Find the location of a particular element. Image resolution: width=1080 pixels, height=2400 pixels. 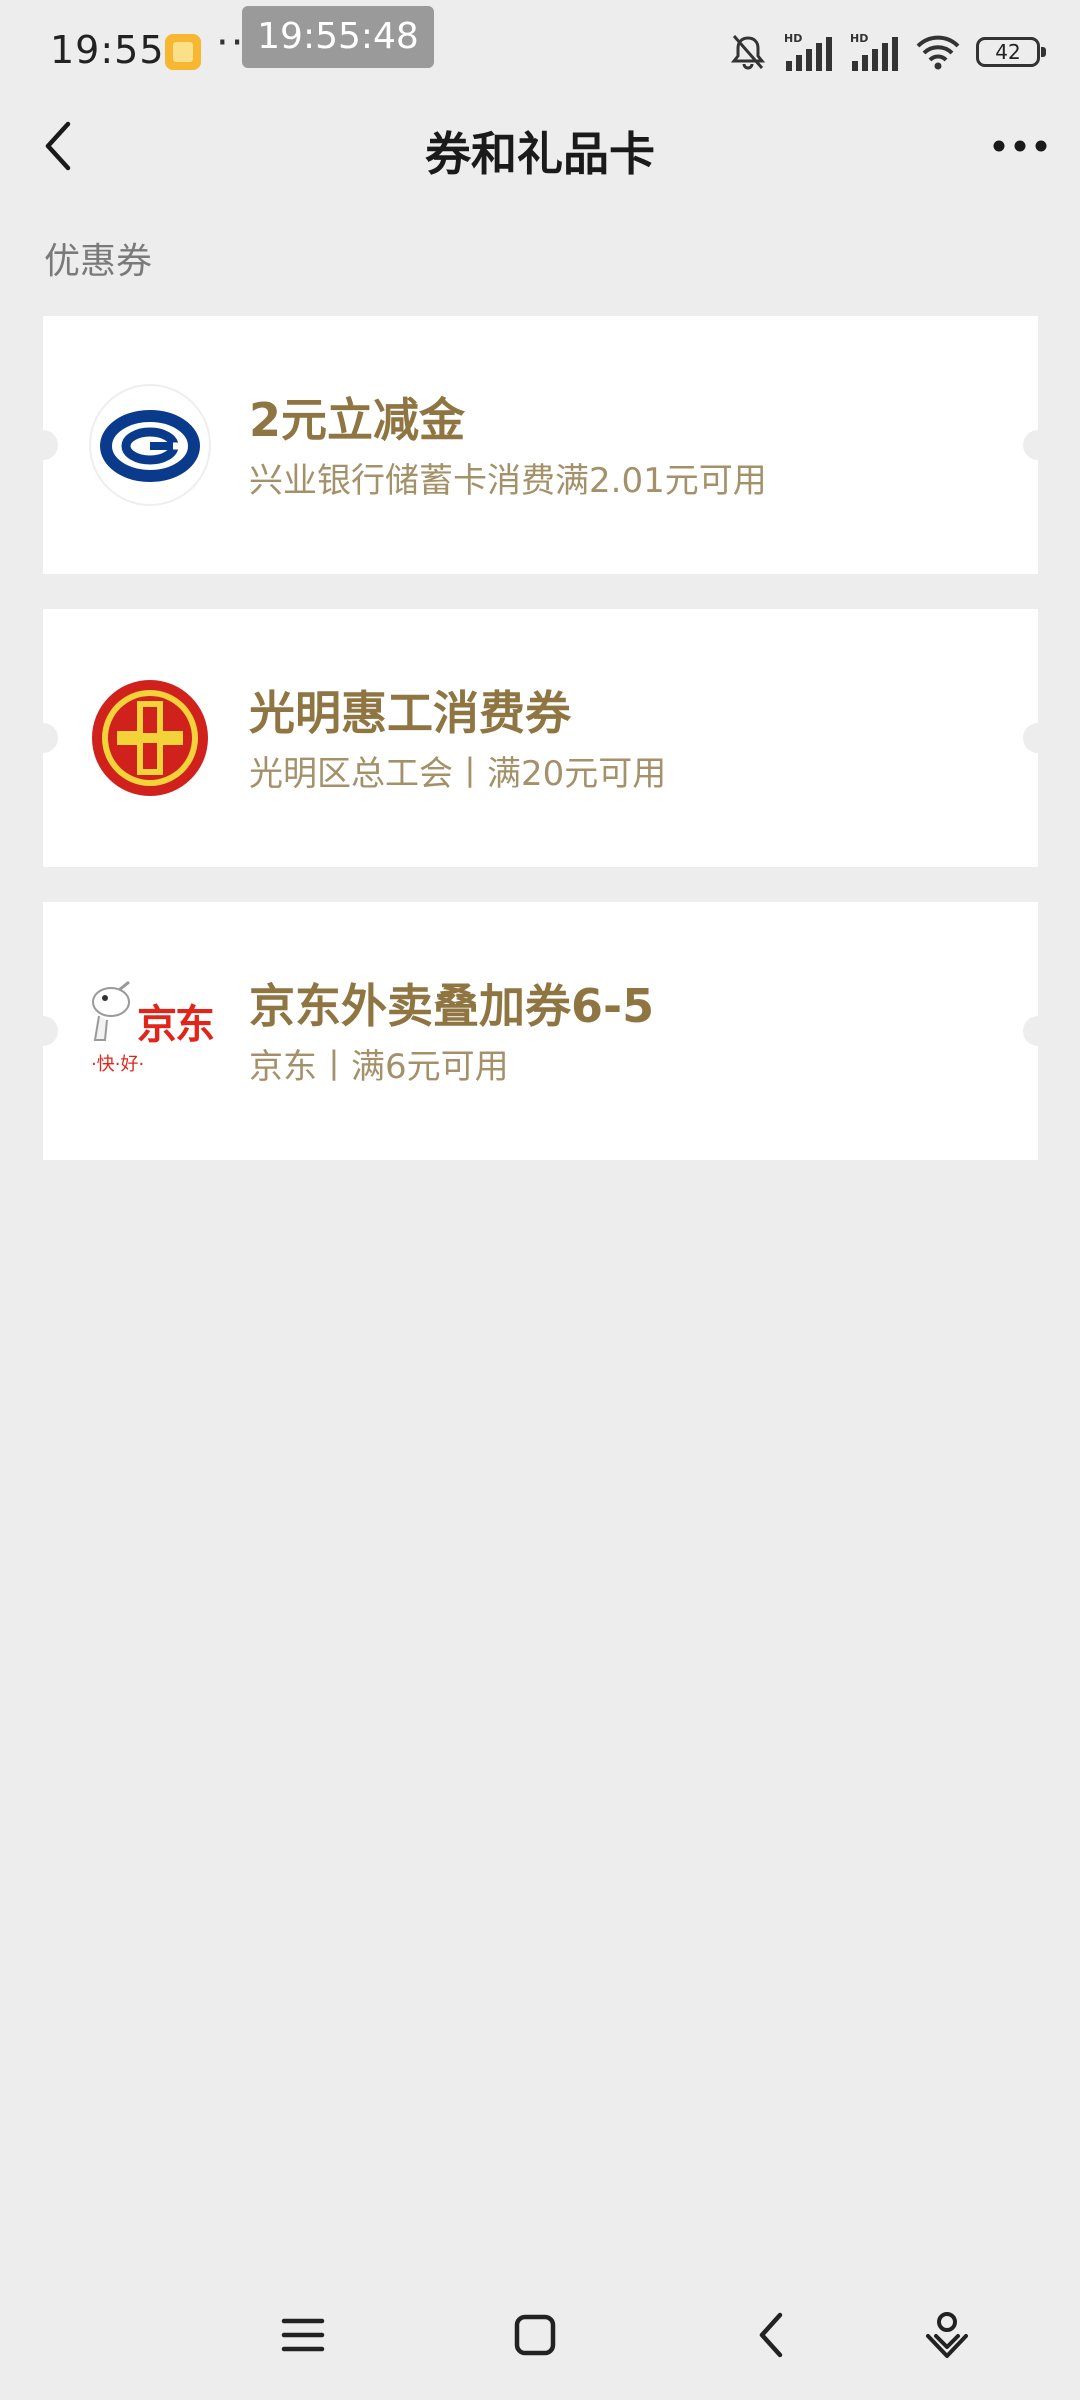

coupon-text: 光明惠工消费券 光明区总工会丨满20元可用 is located at coordinates (628, 740).